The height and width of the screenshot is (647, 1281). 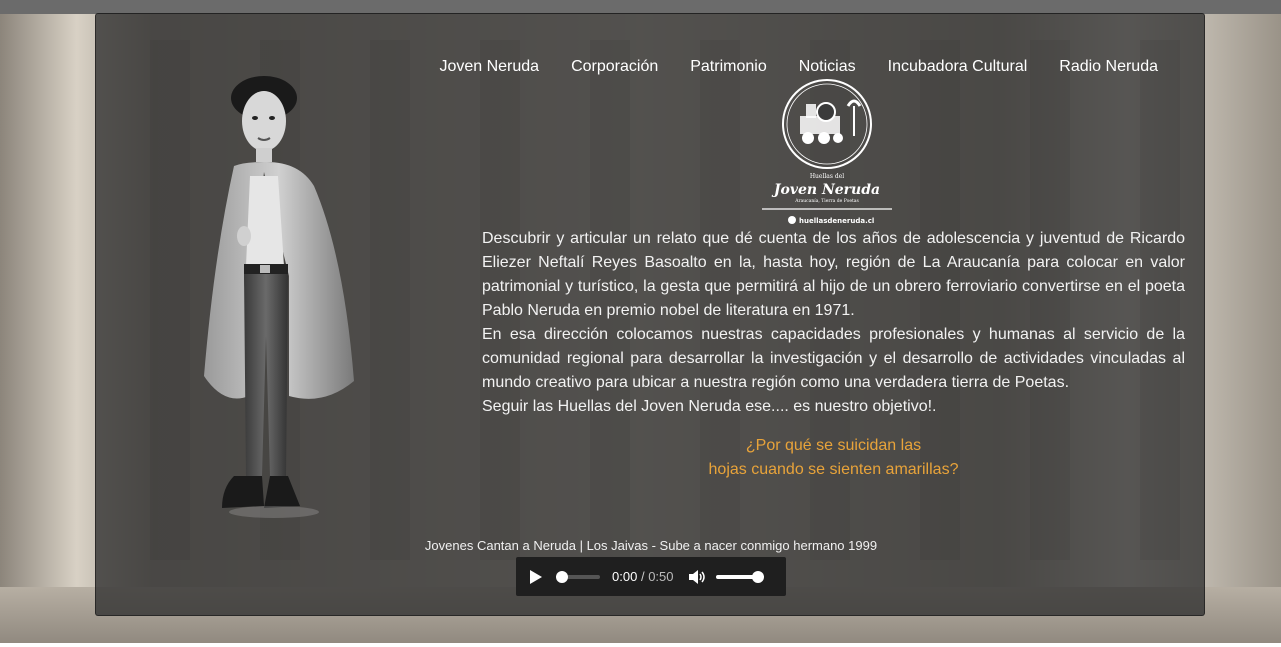 I want to click on volume-icon, so click(x=696, y=576).